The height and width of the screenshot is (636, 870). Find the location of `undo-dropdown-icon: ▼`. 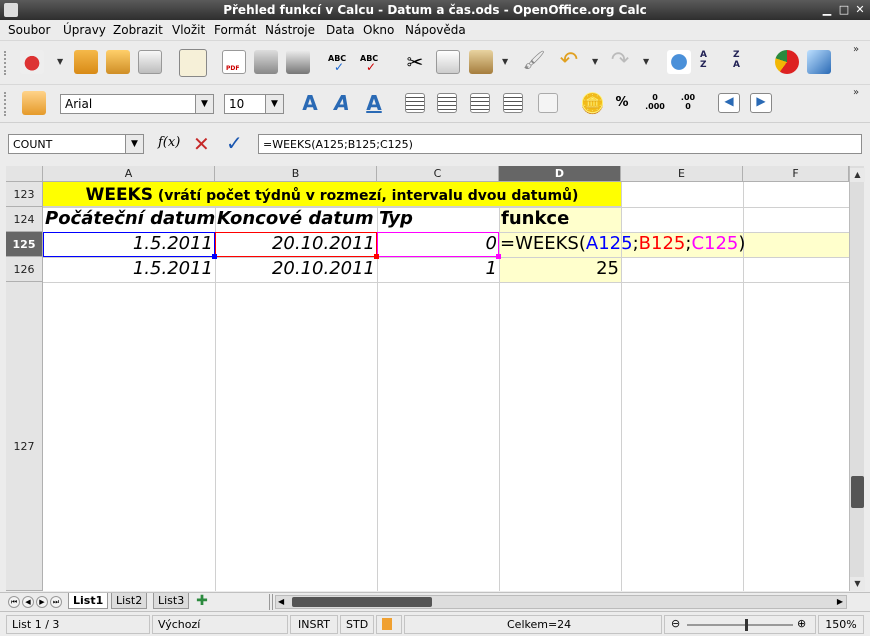

undo-dropdown-icon: ▼ is located at coordinates (595, 61).